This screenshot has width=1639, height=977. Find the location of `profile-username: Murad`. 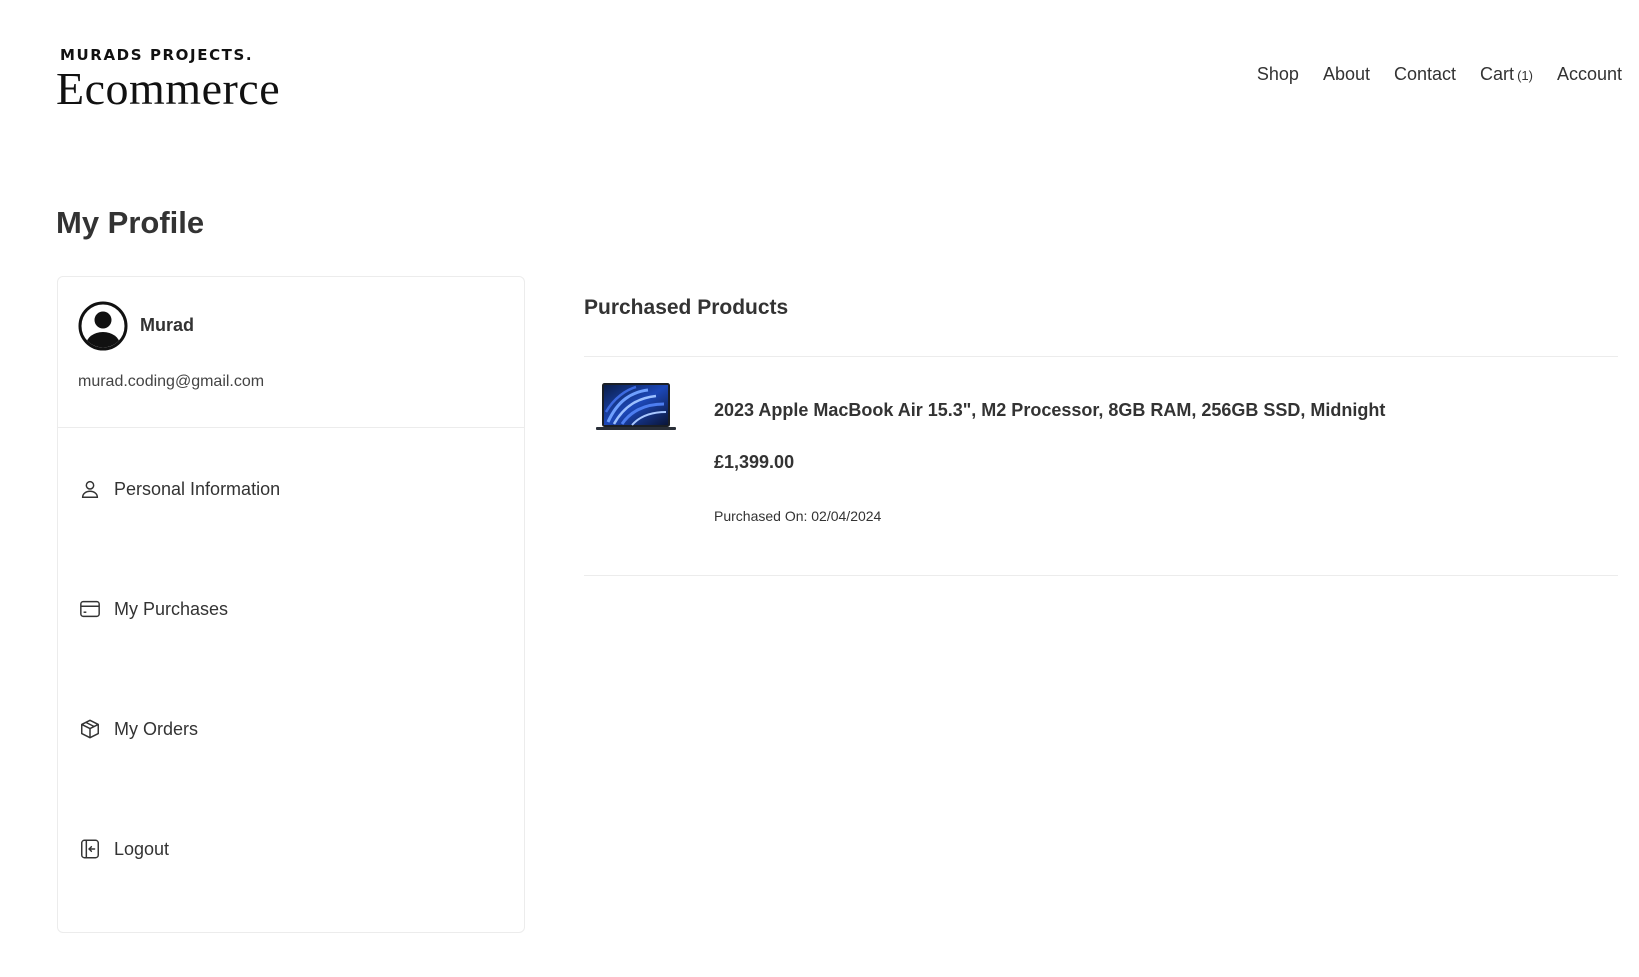

profile-username: Murad is located at coordinates (167, 325).